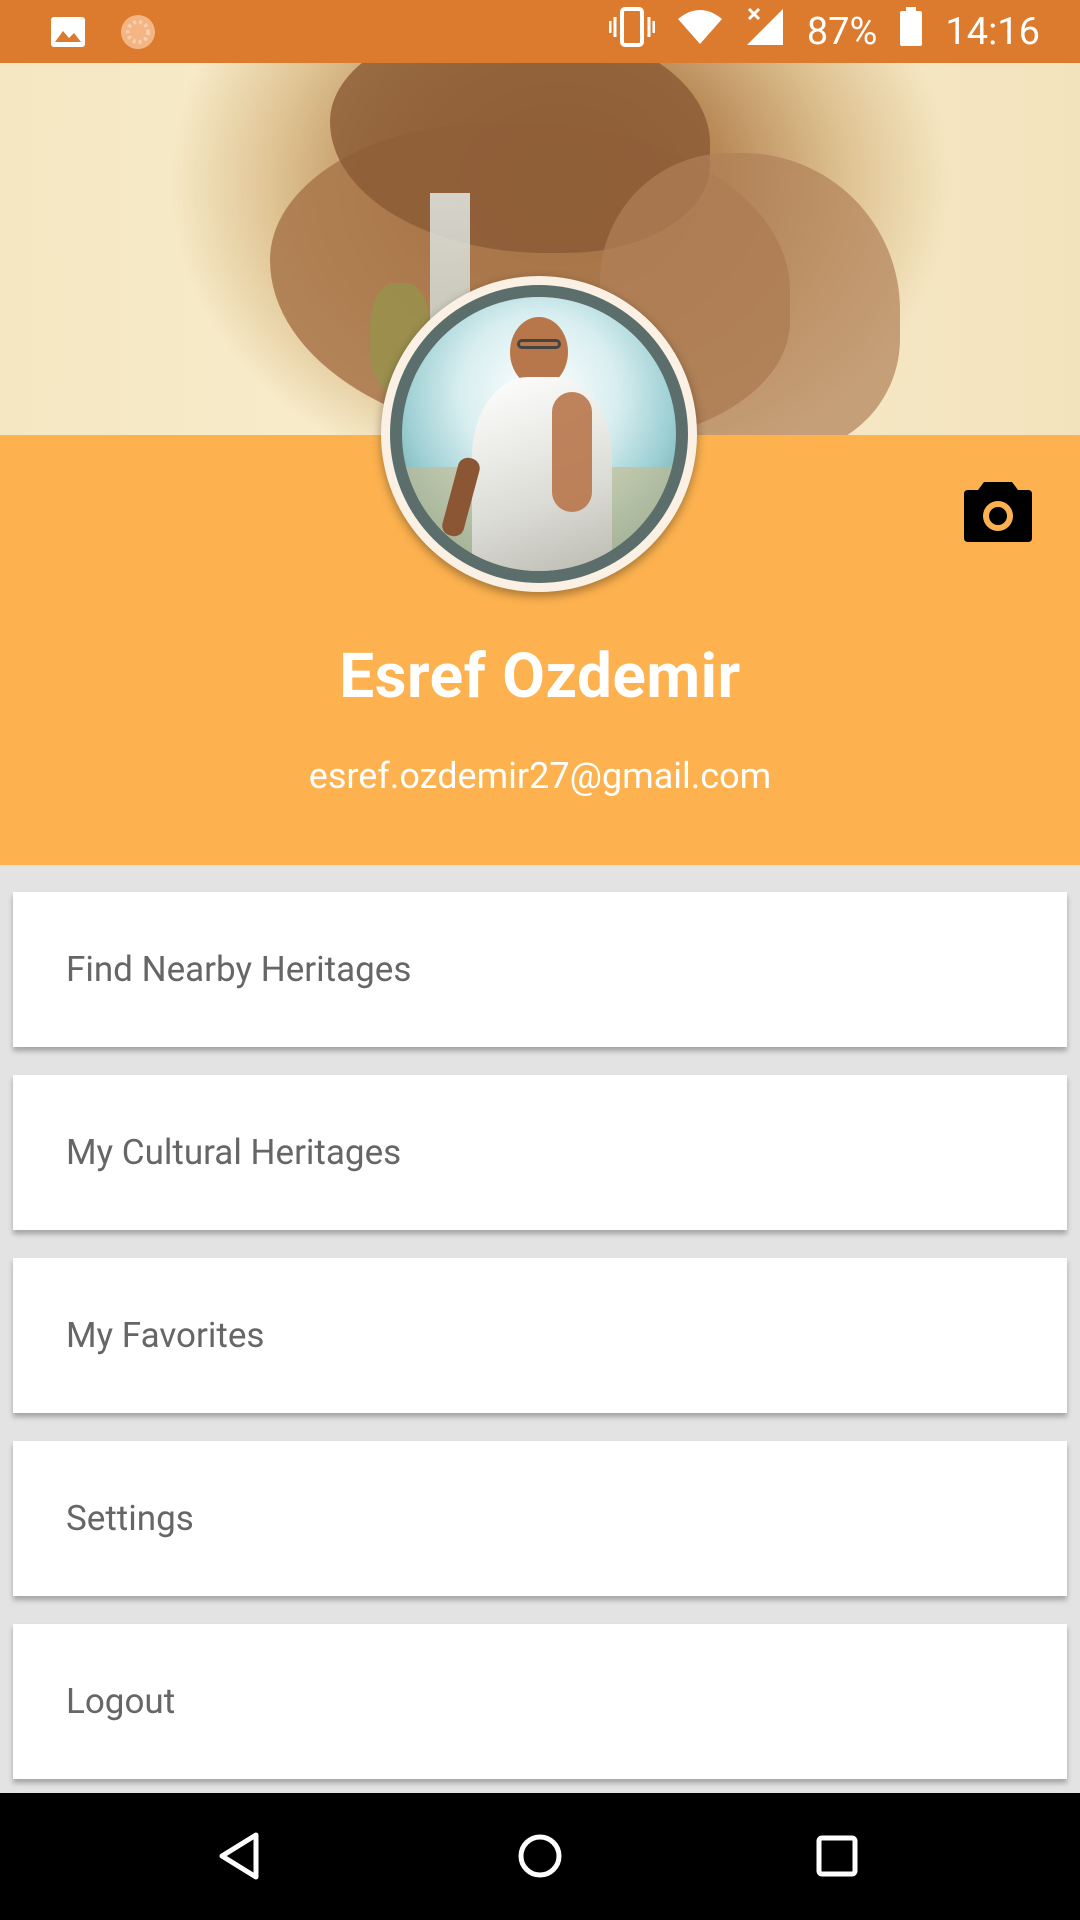 The width and height of the screenshot is (1080, 1920). I want to click on system-navigation-bar, so click(540, 1856).